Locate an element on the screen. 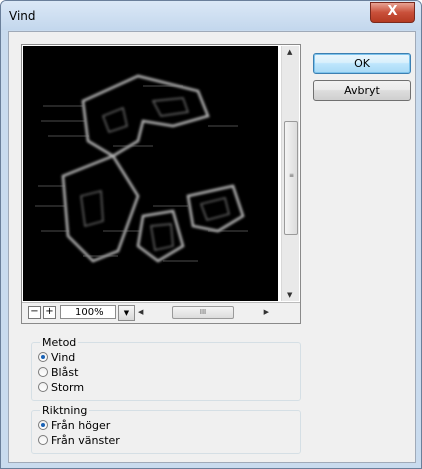 The height and width of the screenshot is (469, 422). radio-label: Vind is located at coordinates (63, 357).